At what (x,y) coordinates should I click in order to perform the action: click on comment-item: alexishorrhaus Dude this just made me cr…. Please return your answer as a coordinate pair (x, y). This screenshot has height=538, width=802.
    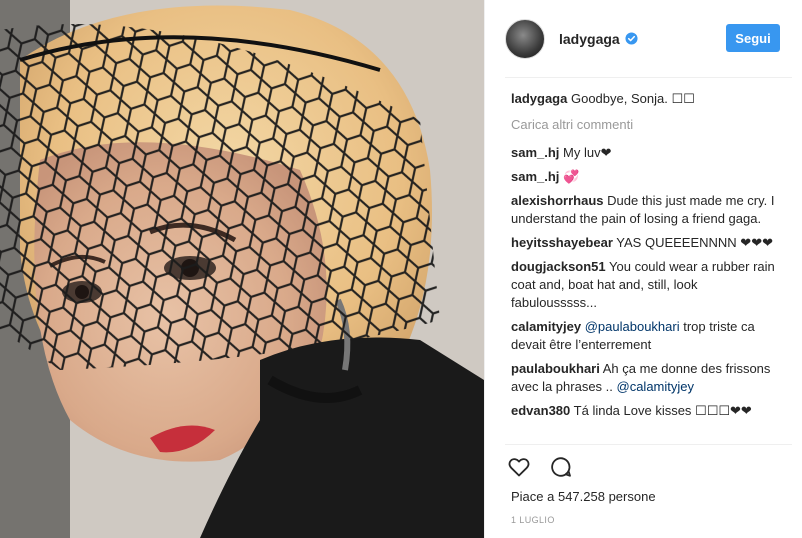
    Looking at the image, I should click on (645, 210).